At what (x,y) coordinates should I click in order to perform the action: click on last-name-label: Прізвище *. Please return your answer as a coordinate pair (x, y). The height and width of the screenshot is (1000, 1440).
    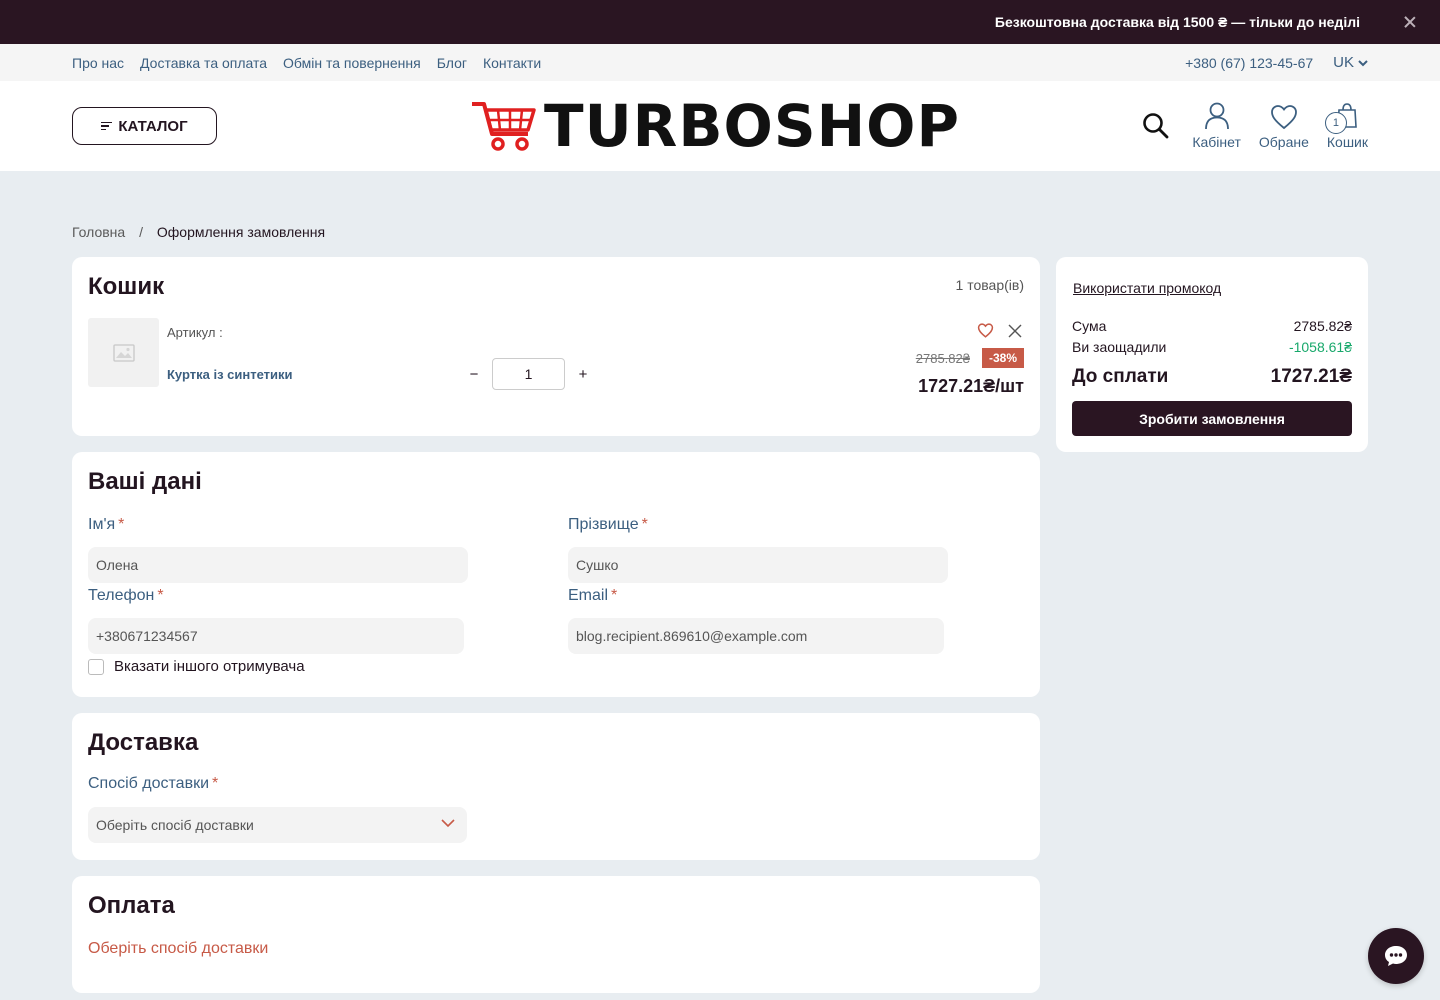
    Looking at the image, I should click on (608, 525).